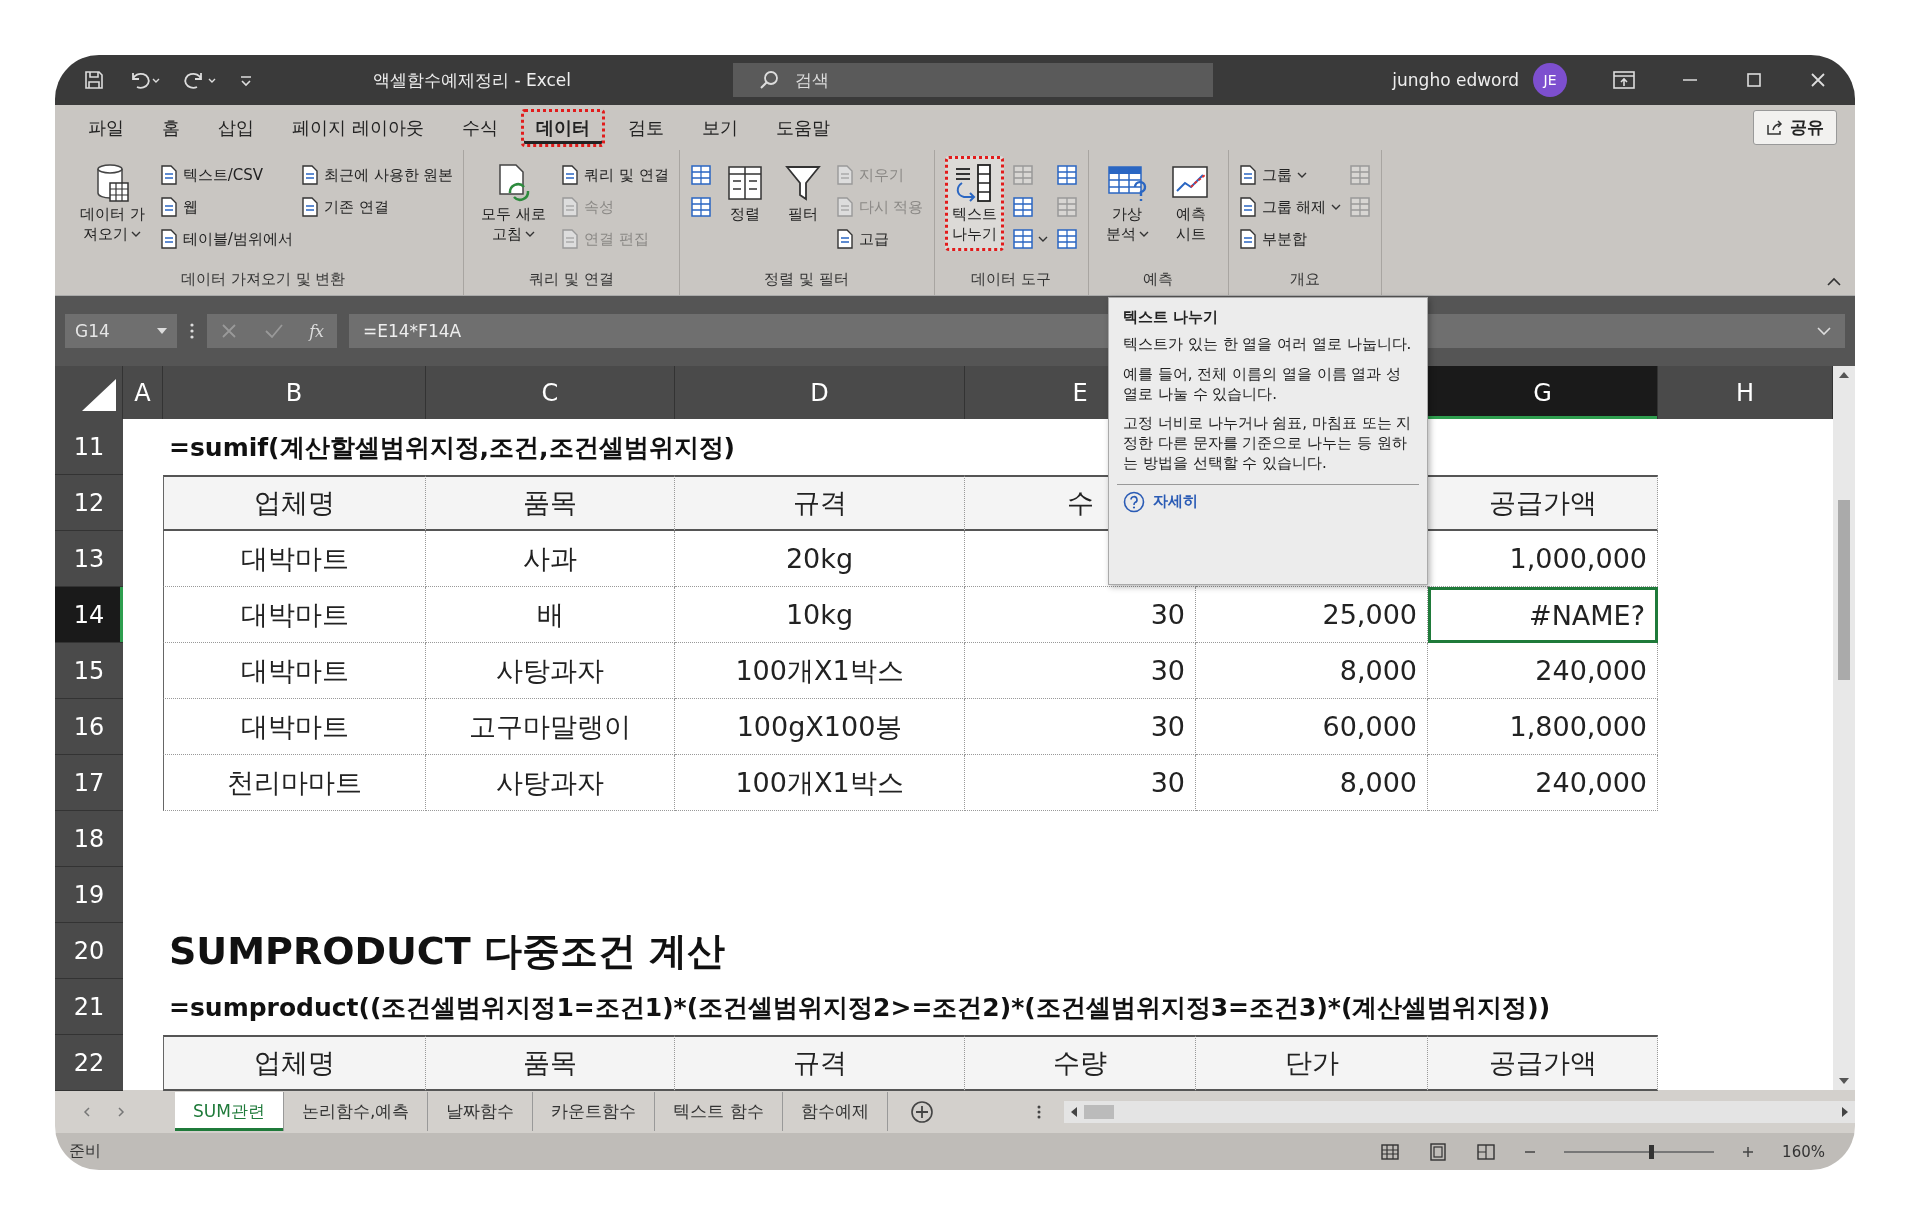 The height and width of the screenshot is (1227, 1910). I want to click on user-avatar: JE, so click(1550, 80).